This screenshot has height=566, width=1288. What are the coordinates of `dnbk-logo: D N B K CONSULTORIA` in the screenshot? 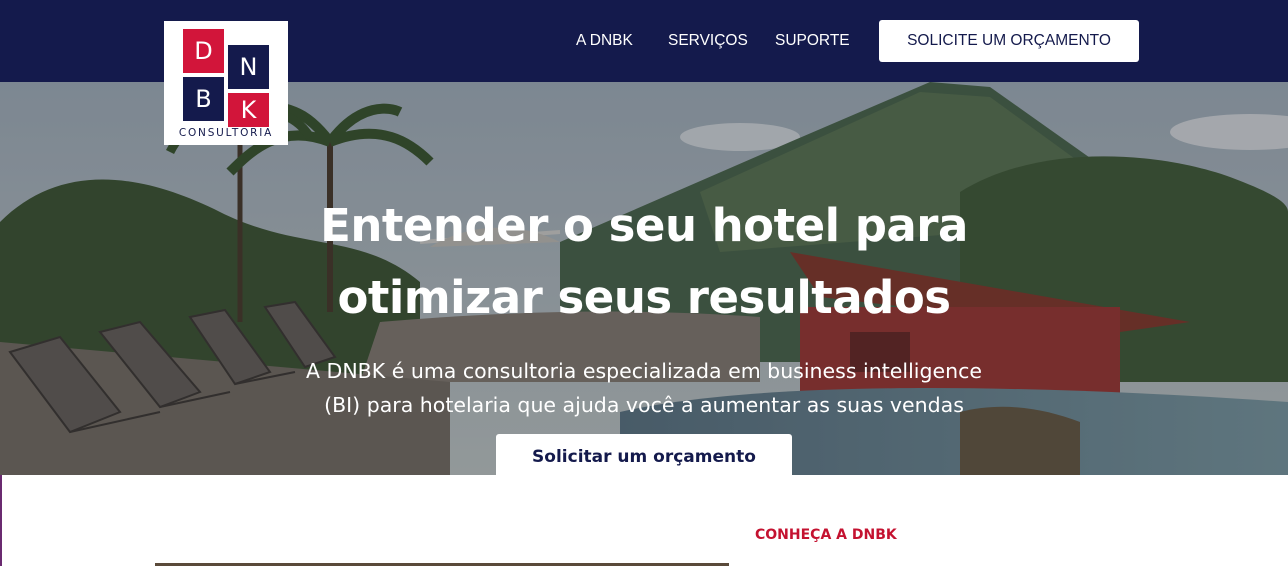 It's located at (226, 83).